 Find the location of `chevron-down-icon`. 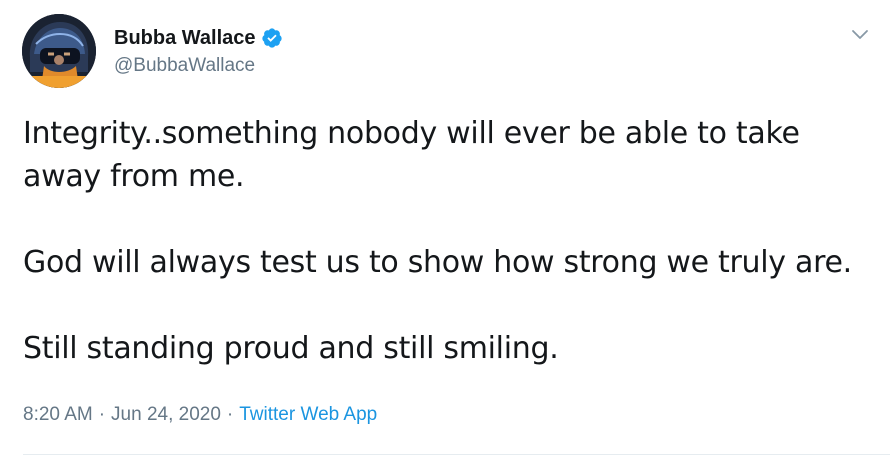

chevron-down-icon is located at coordinates (860, 34).